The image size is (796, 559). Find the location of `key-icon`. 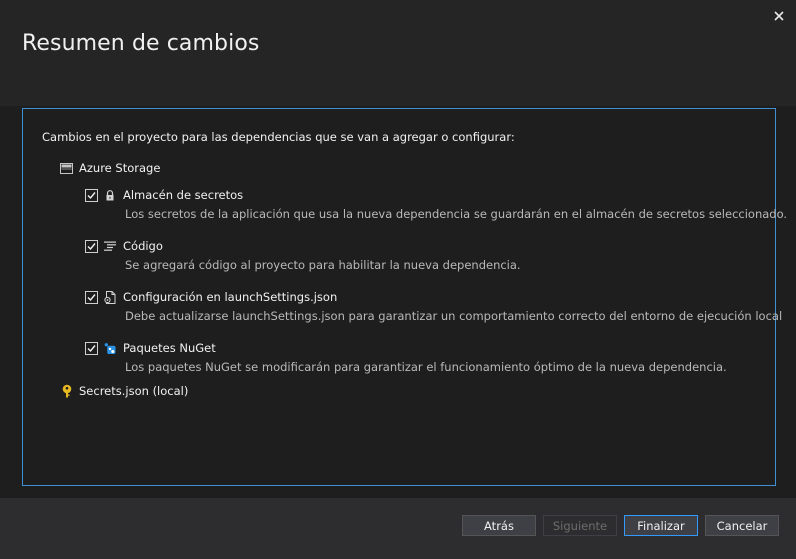

key-icon is located at coordinates (67, 391).